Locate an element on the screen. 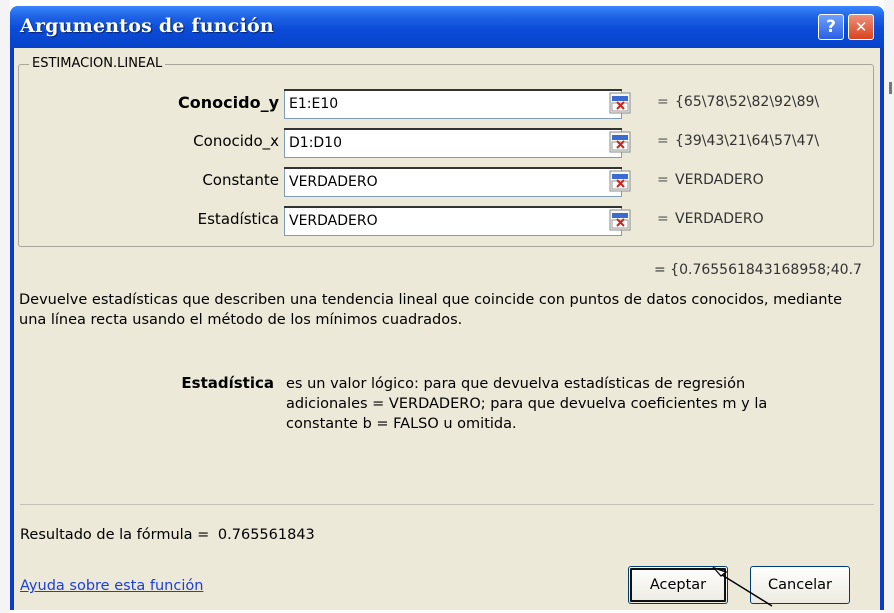 The height and width of the screenshot is (613, 894). function-name: ESTIMACION.LINEAL is located at coordinates (97, 63).